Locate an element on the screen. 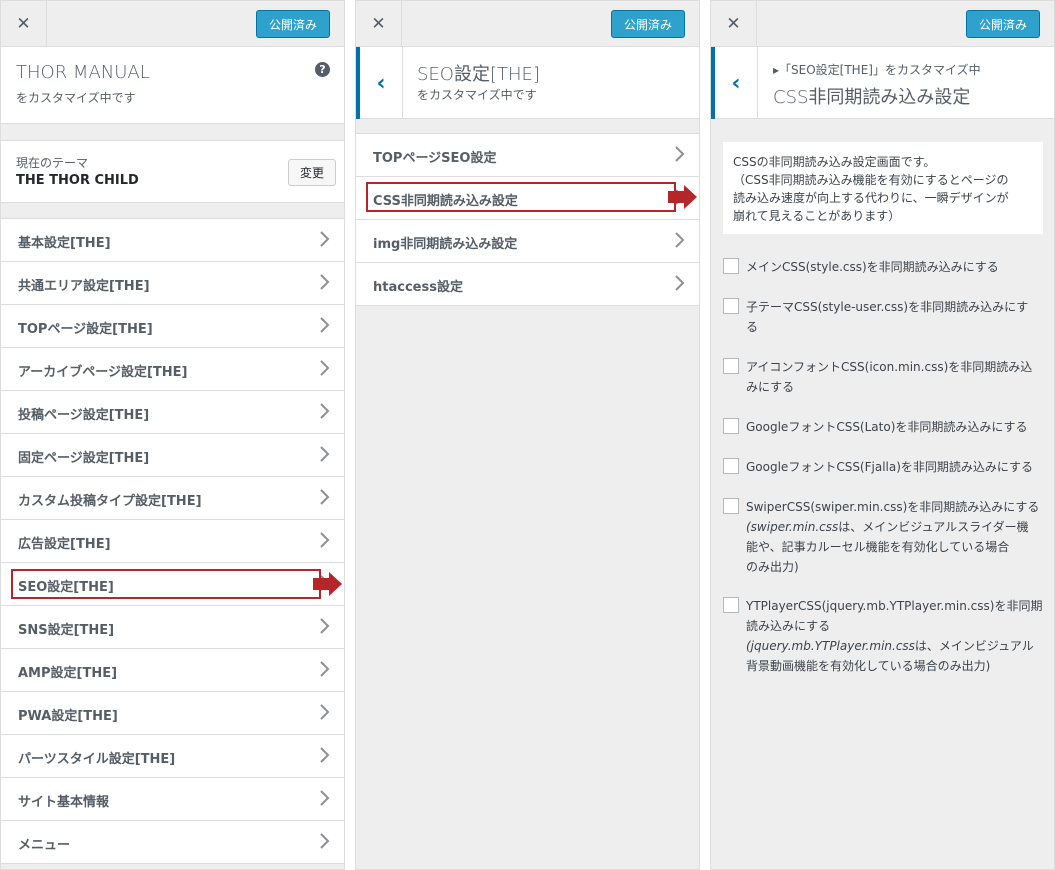 This screenshot has height=870, width=1055. option-note-file: (jquery.mb.YTPlayer.min.css is located at coordinates (830, 646).